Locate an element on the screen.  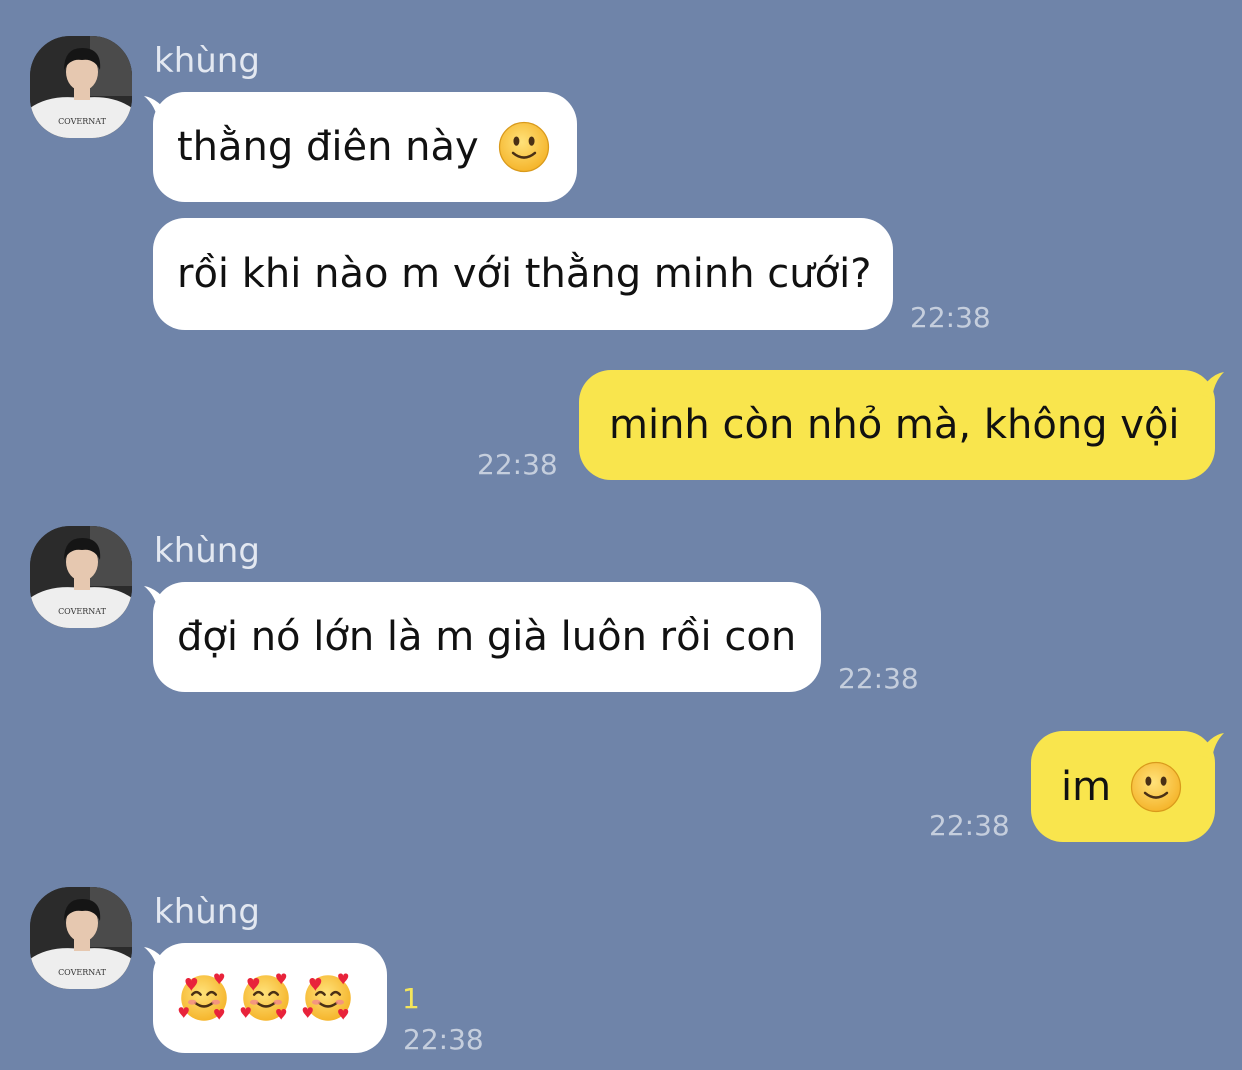
message-bubble: rồi khi nào m với thằng minh cưới? is located at coordinates (523, 274).